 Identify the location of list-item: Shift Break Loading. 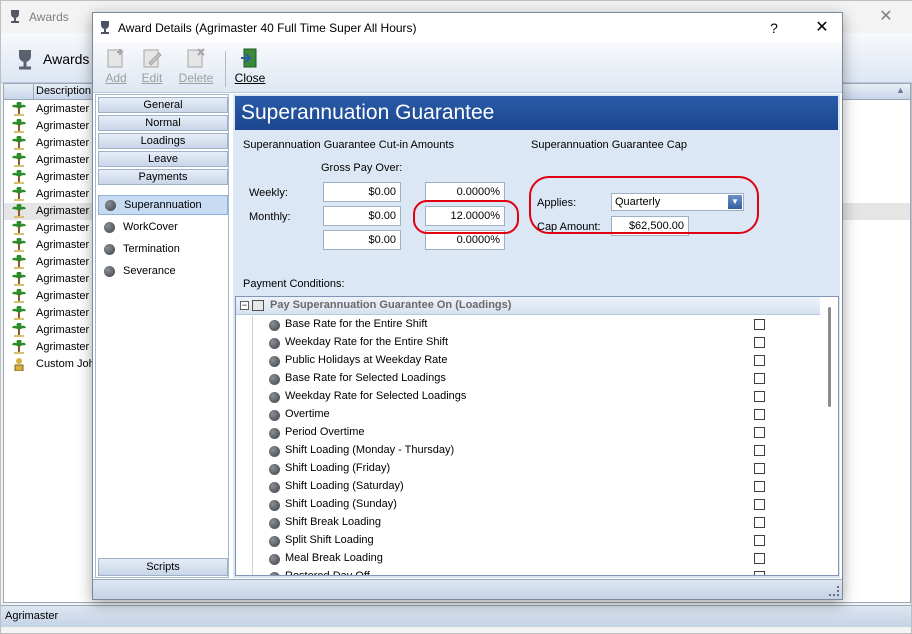
(536, 523).